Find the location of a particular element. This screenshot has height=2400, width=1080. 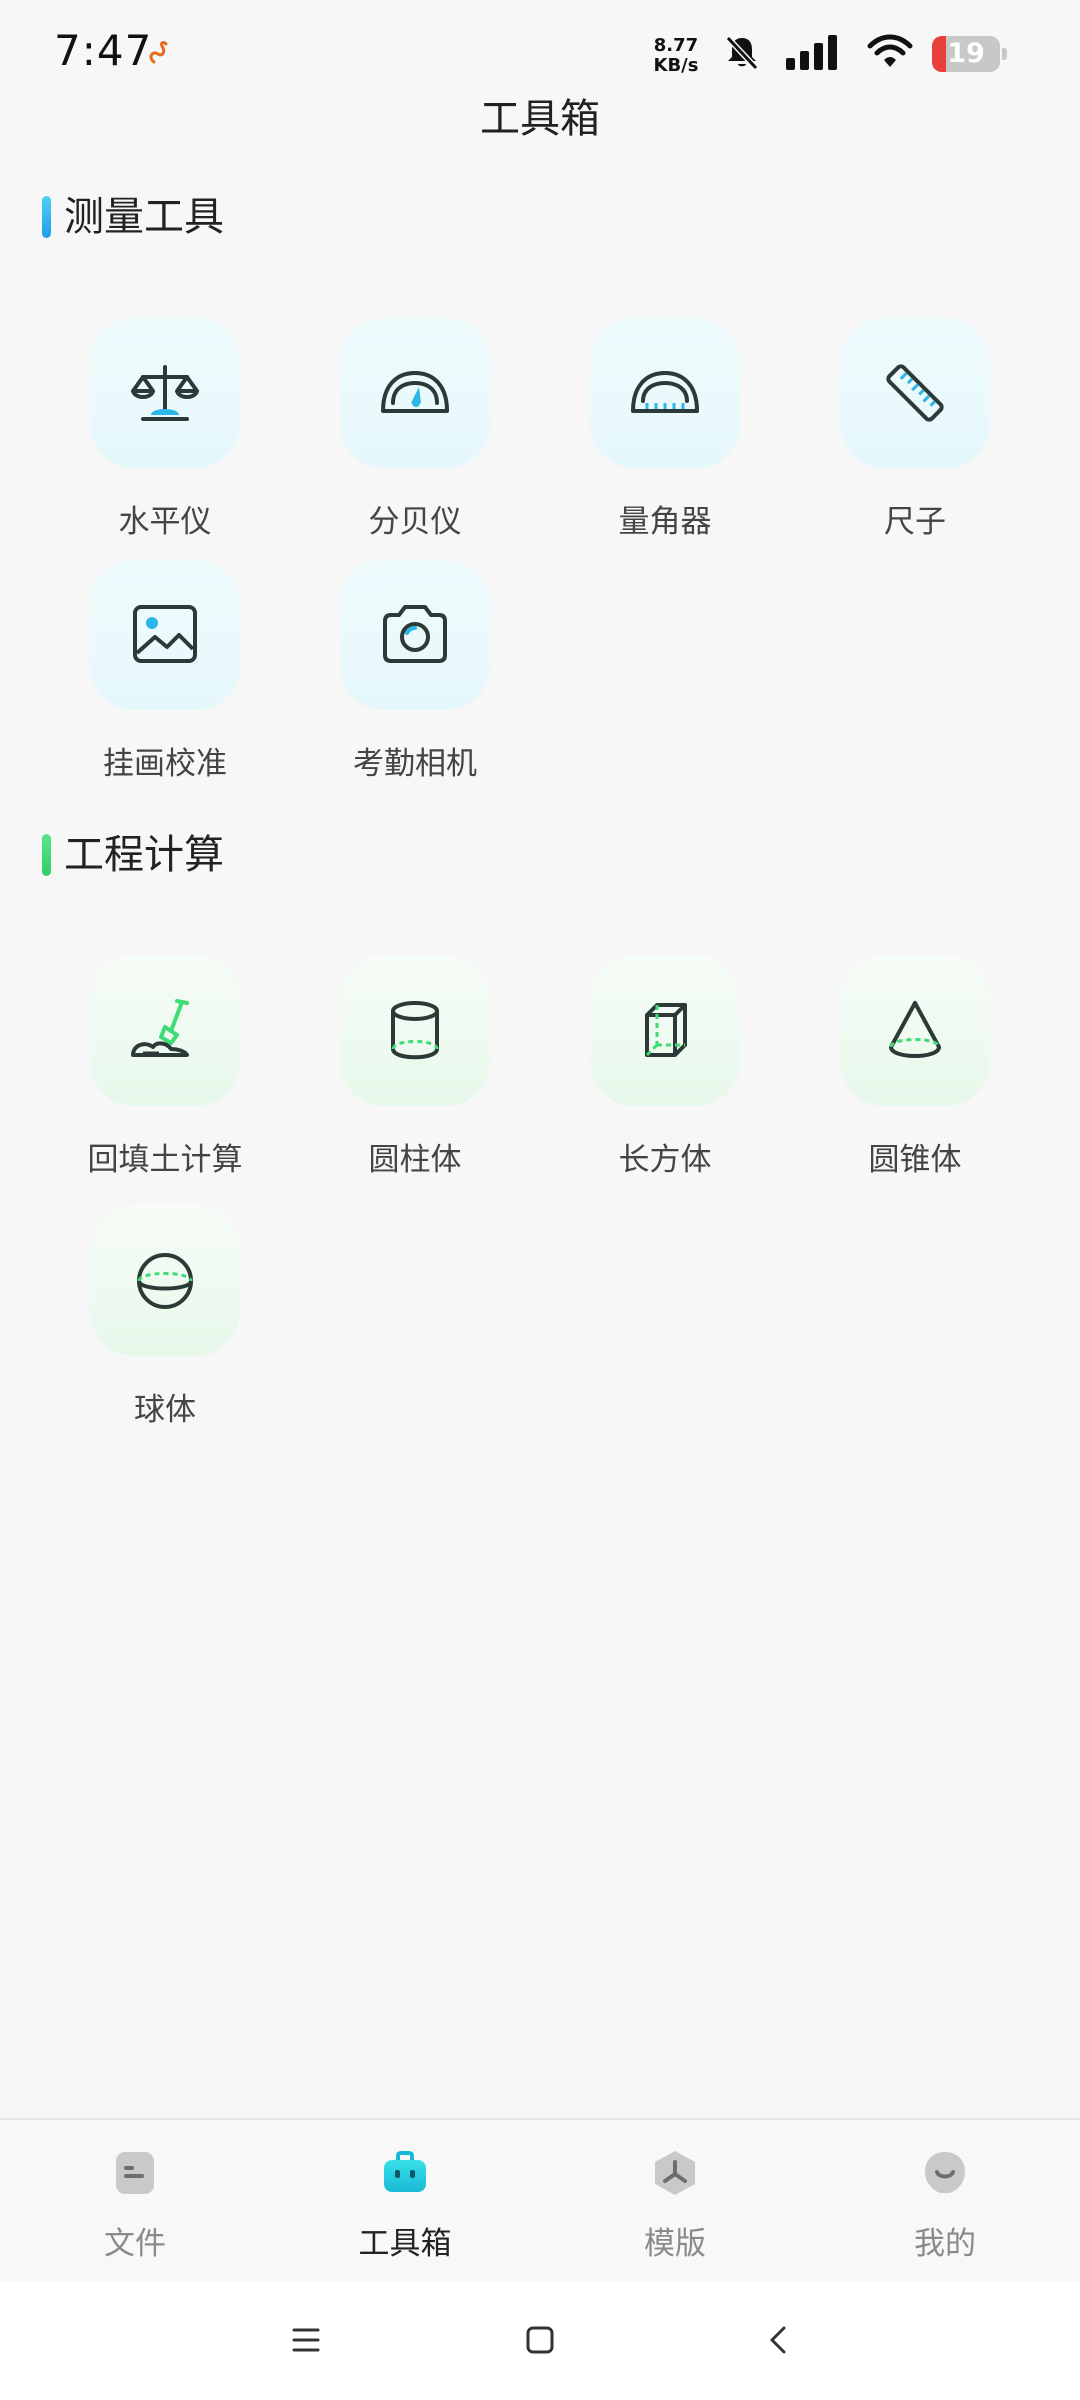

system-nav-bar is located at coordinates (540, 2341).